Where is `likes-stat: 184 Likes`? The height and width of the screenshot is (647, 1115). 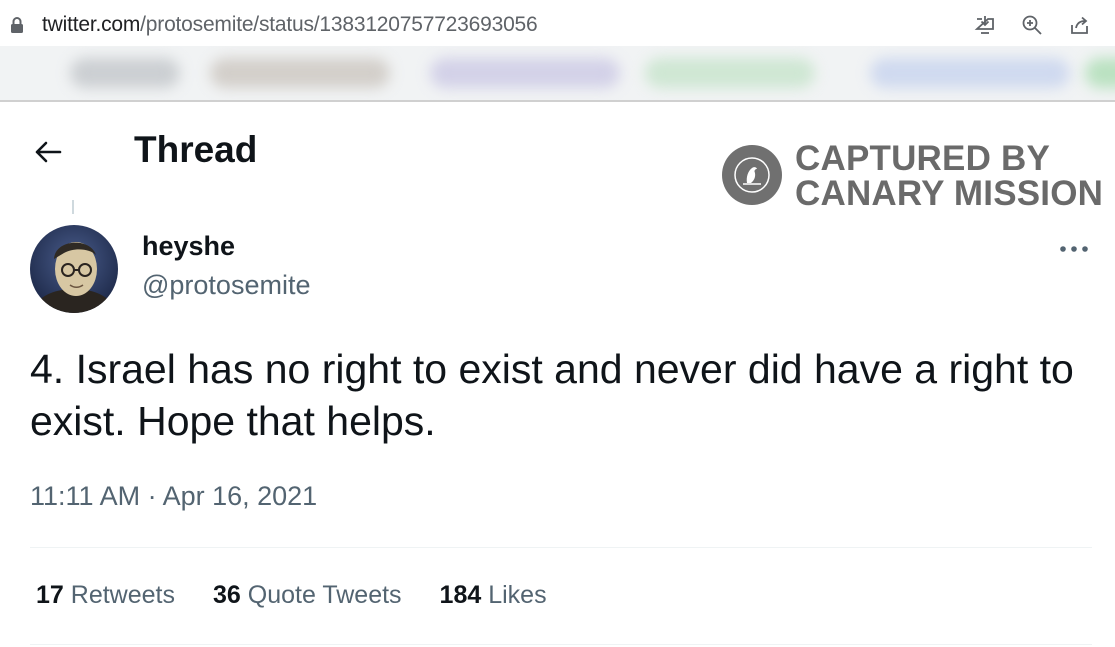 likes-stat: 184 Likes is located at coordinates (493, 595).